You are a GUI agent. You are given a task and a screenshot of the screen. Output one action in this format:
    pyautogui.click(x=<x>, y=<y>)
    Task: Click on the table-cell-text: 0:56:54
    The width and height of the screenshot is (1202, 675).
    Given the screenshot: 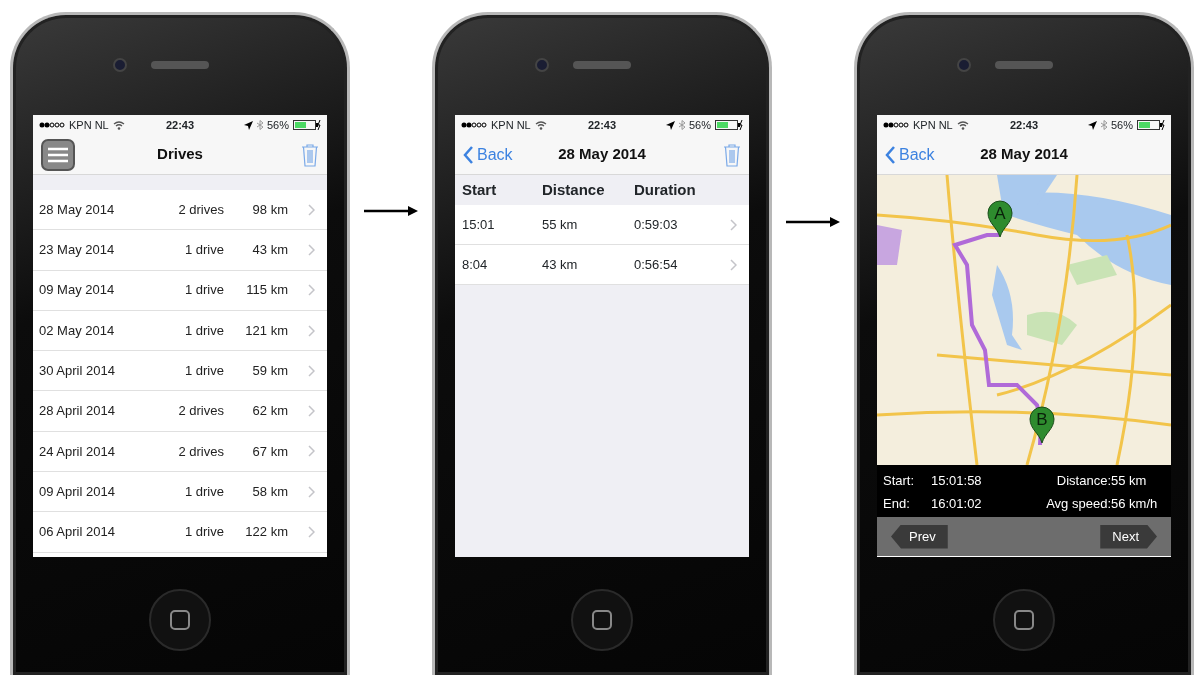 What is the action you would take?
    pyautogui.click(x=656, y=264)
    